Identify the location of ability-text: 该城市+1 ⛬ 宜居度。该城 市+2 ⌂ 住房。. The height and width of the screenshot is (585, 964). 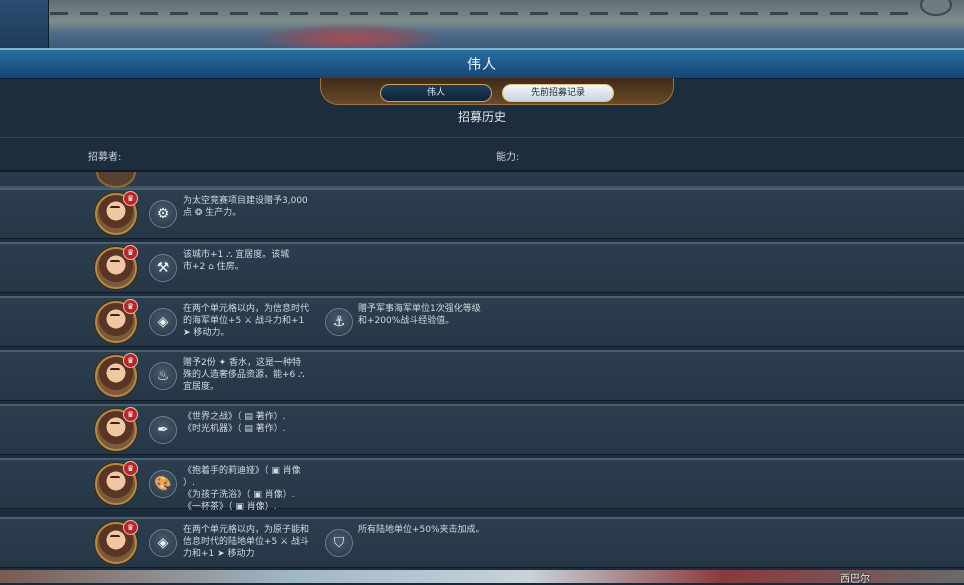
(236, 261).